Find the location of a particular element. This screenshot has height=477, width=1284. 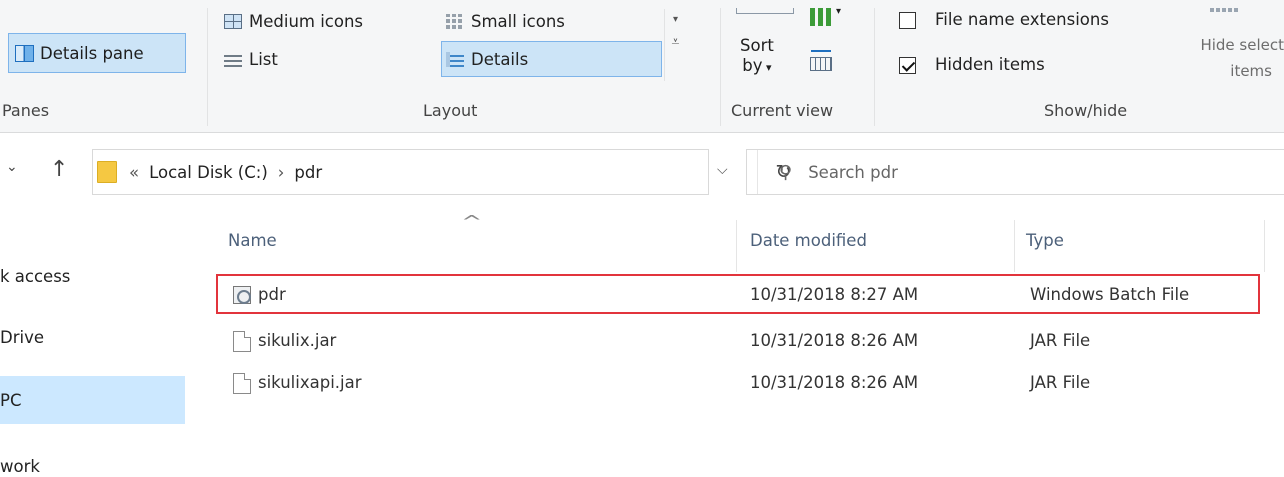

sort-by-label: by is located at coordinates (752, 65).